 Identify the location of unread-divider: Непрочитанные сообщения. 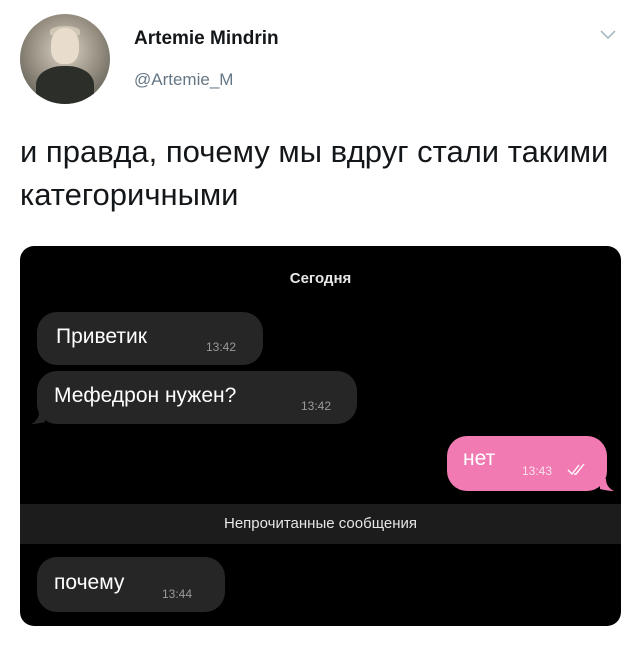
(320, 524).